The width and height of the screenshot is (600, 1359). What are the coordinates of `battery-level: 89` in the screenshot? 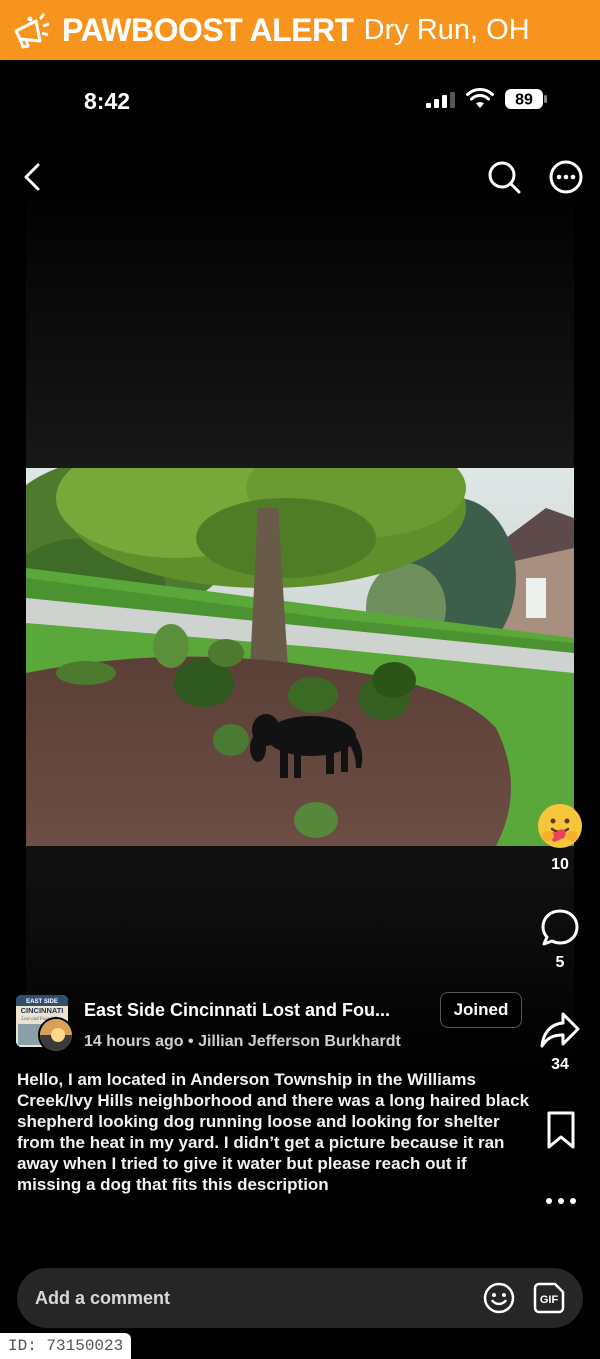 It's located at (524, 100).